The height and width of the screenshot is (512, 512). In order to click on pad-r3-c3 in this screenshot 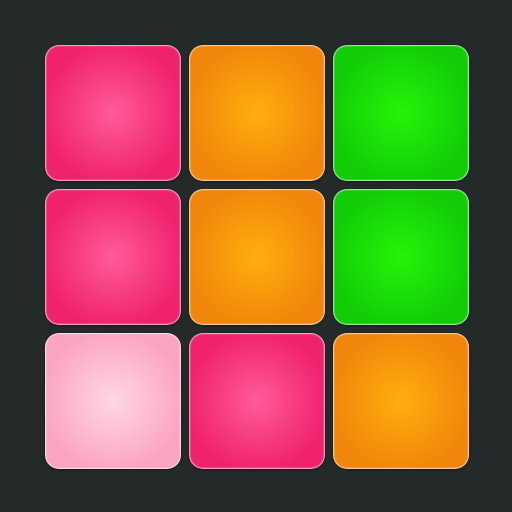, I will do `click(401, 401)`.